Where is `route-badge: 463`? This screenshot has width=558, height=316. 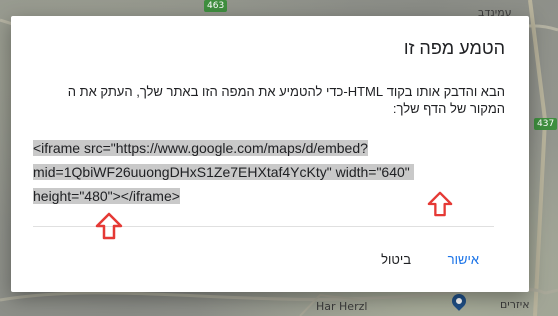
route-badge: 463 is located at coordinates (216, 6).